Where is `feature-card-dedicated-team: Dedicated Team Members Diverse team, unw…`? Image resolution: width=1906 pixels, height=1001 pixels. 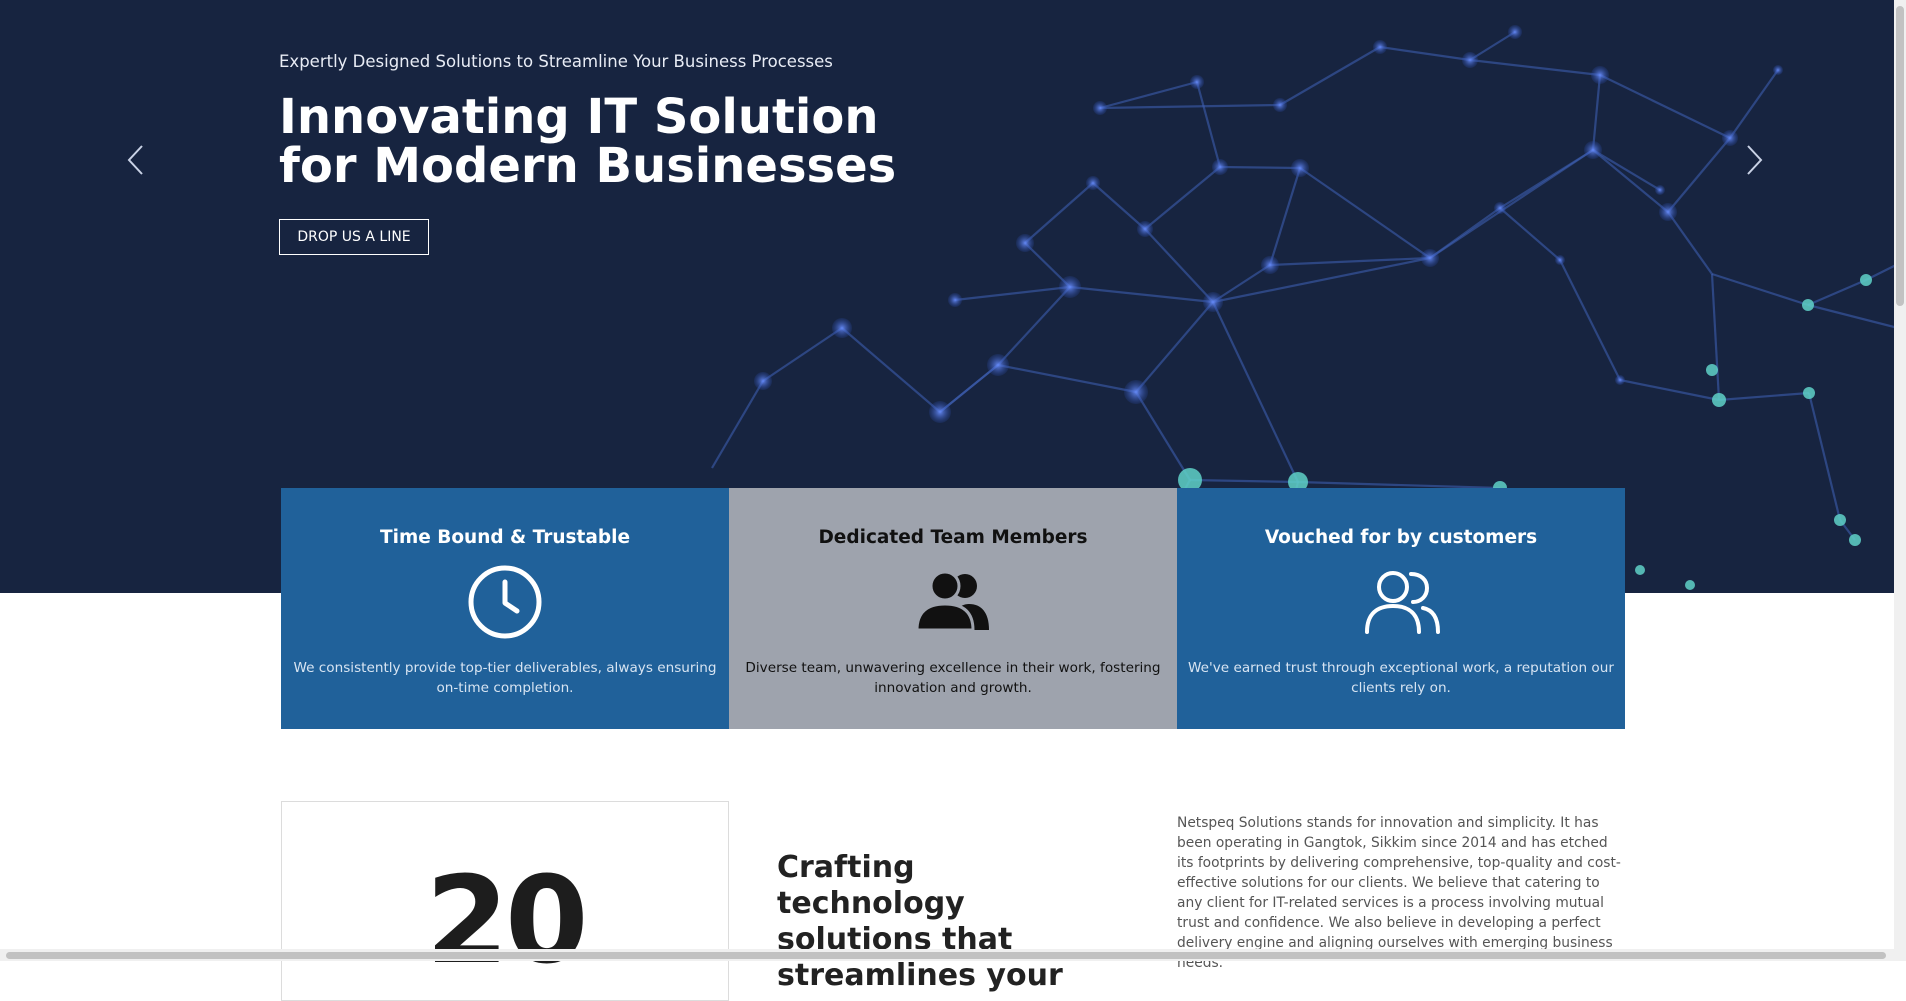 feature-card-dedicated-team: Dedicated Team Members Diverse team, unw… is located at coordinates (953, 608).